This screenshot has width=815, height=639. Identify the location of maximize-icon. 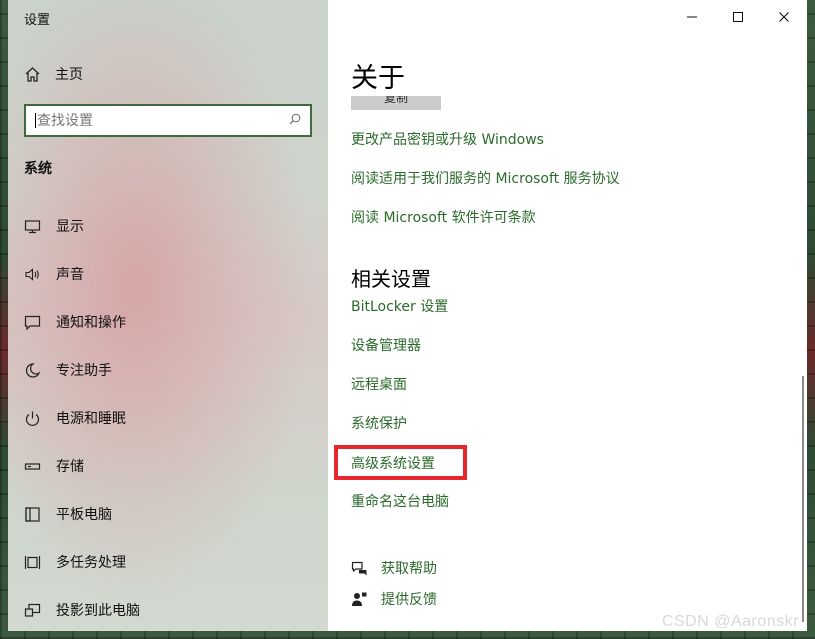
(738, 17).